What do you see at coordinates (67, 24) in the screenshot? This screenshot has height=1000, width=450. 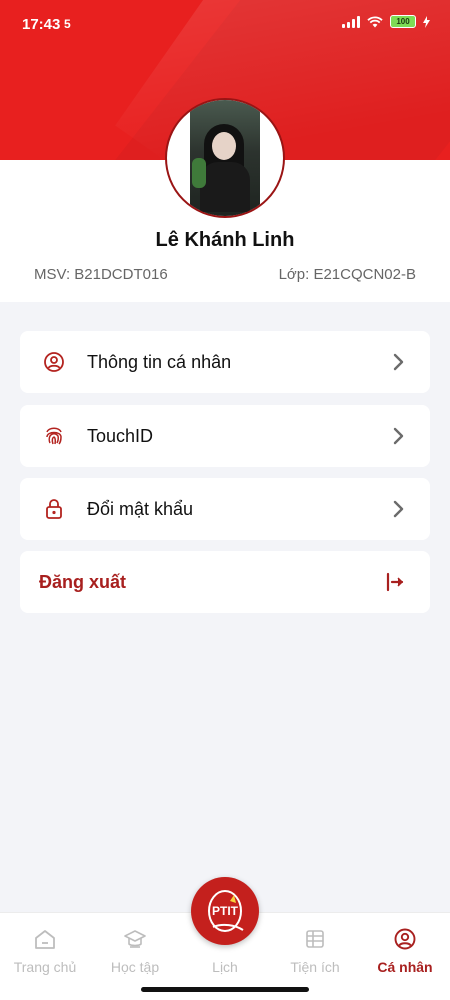 I see `sim-indicator: 5` at bounding box center [67, 24].